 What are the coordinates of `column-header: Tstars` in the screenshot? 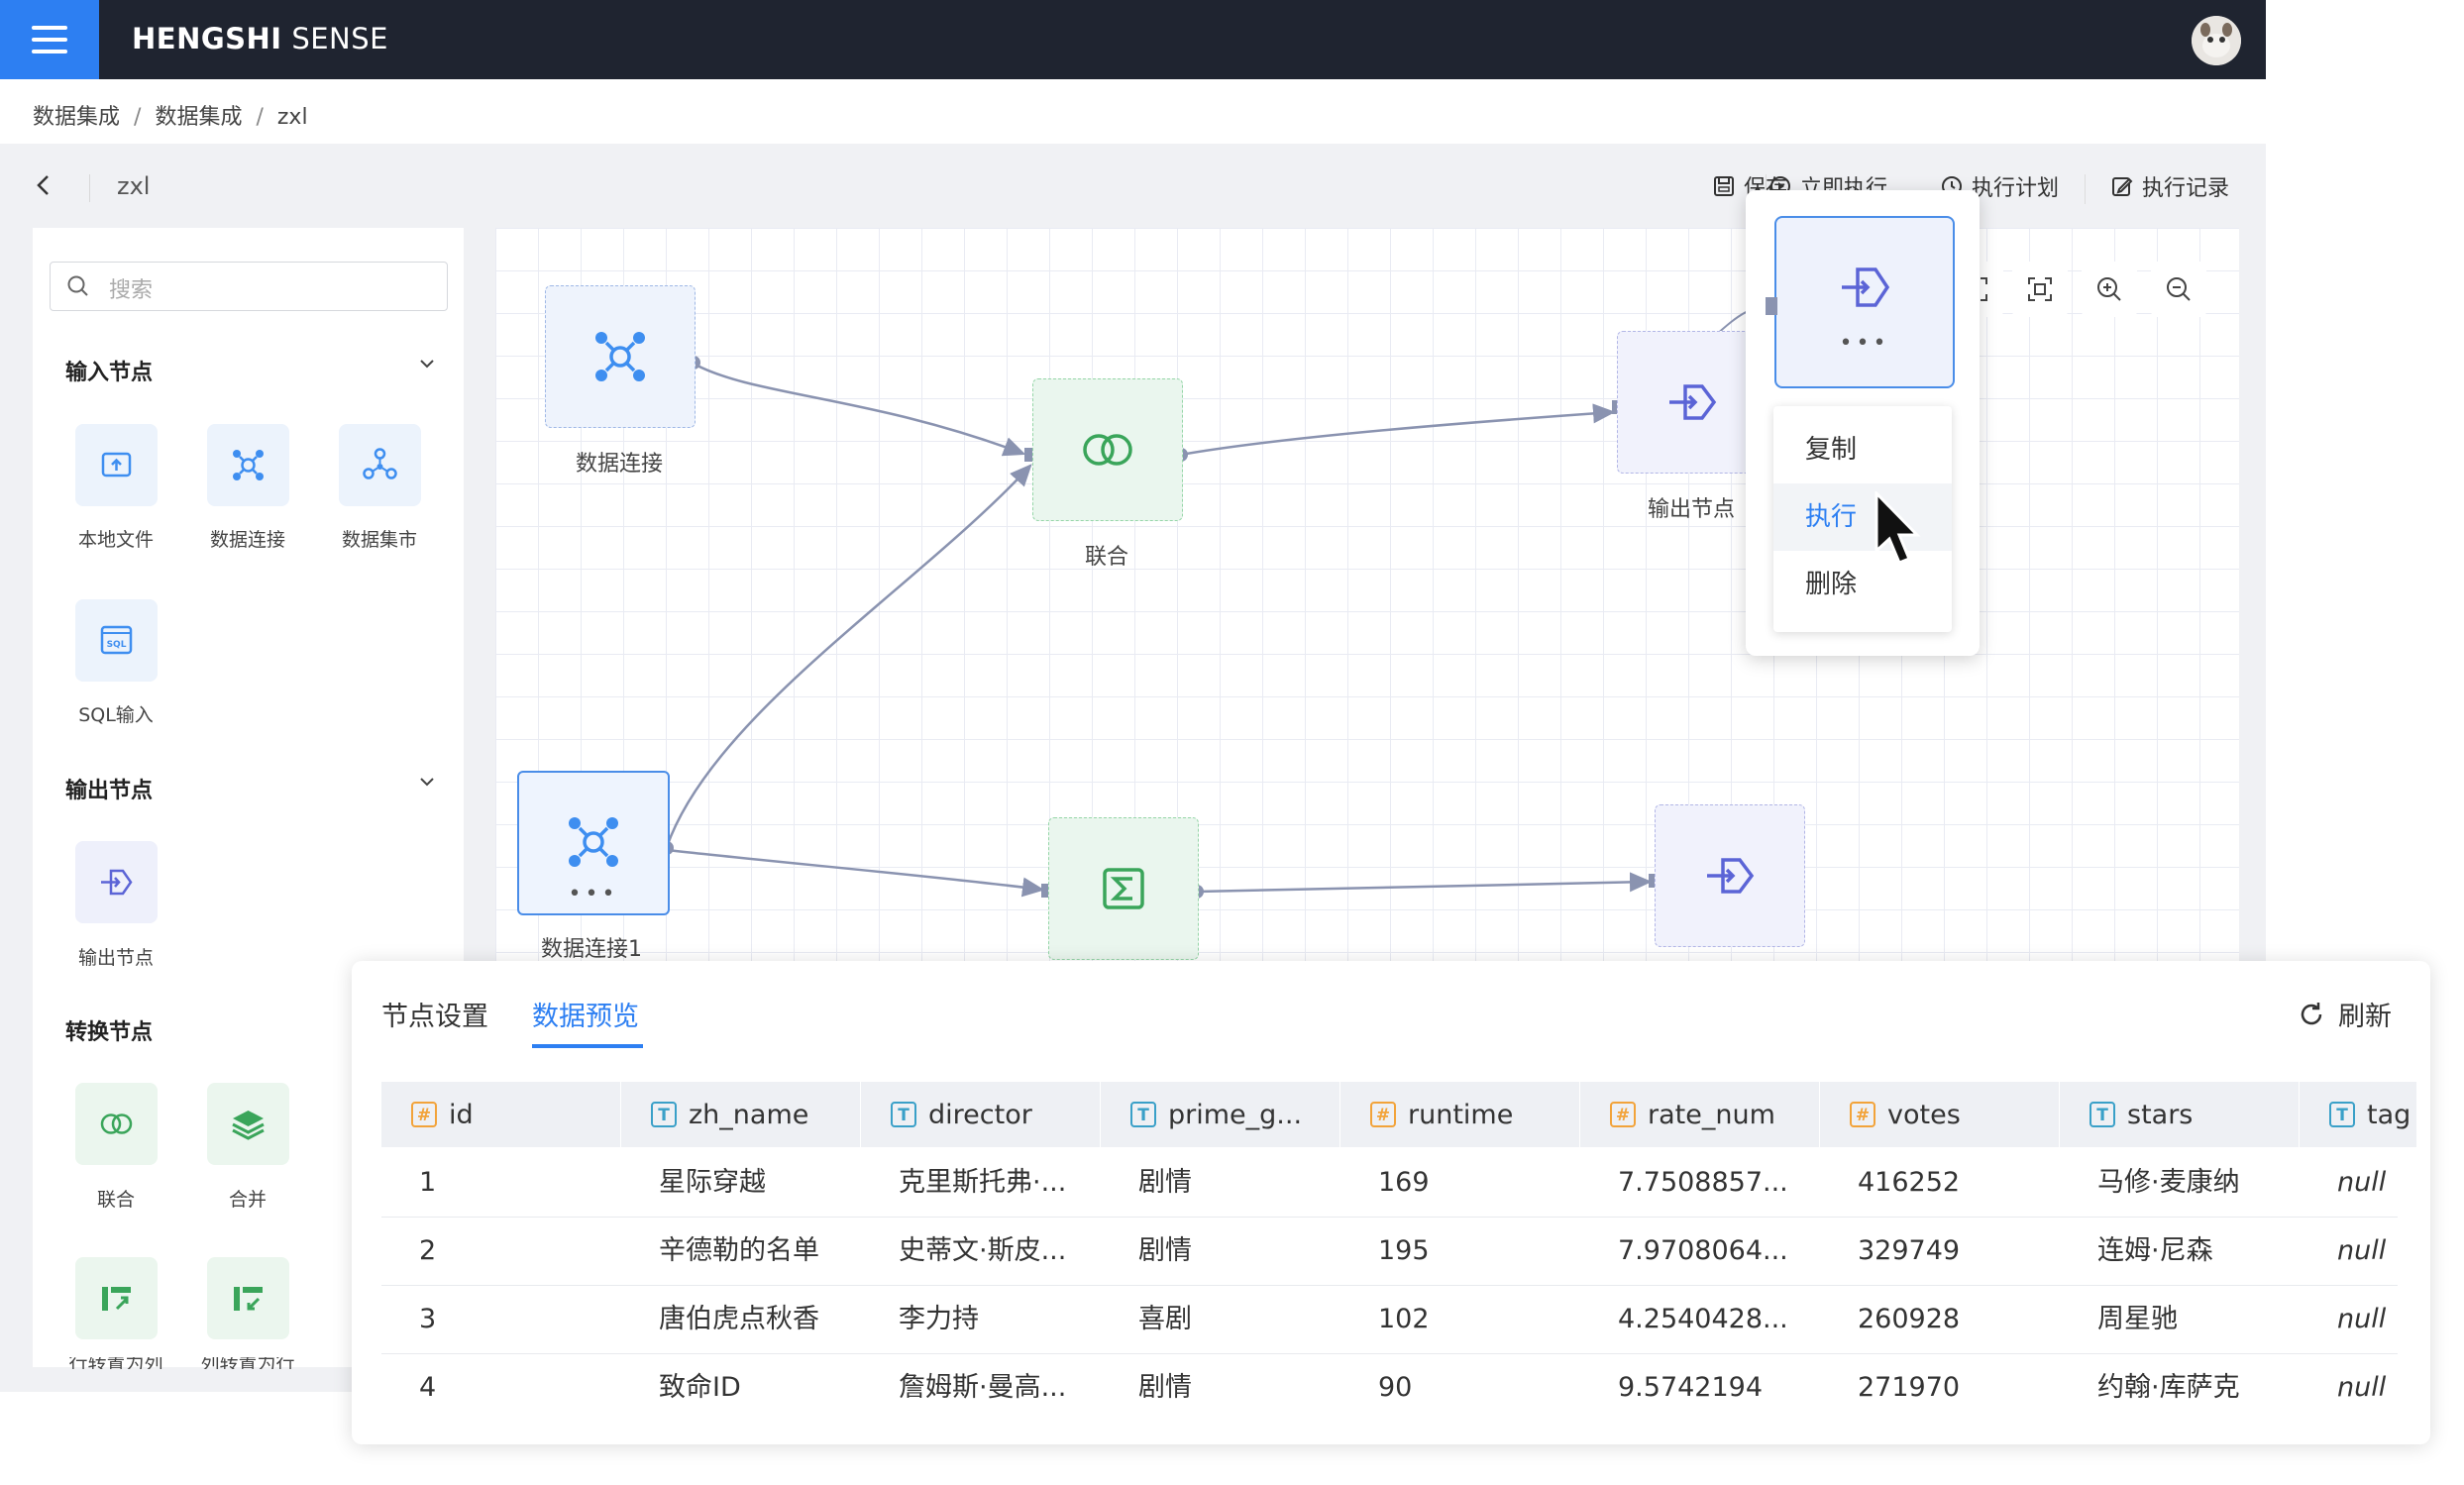 It's located at (2180, 1114).